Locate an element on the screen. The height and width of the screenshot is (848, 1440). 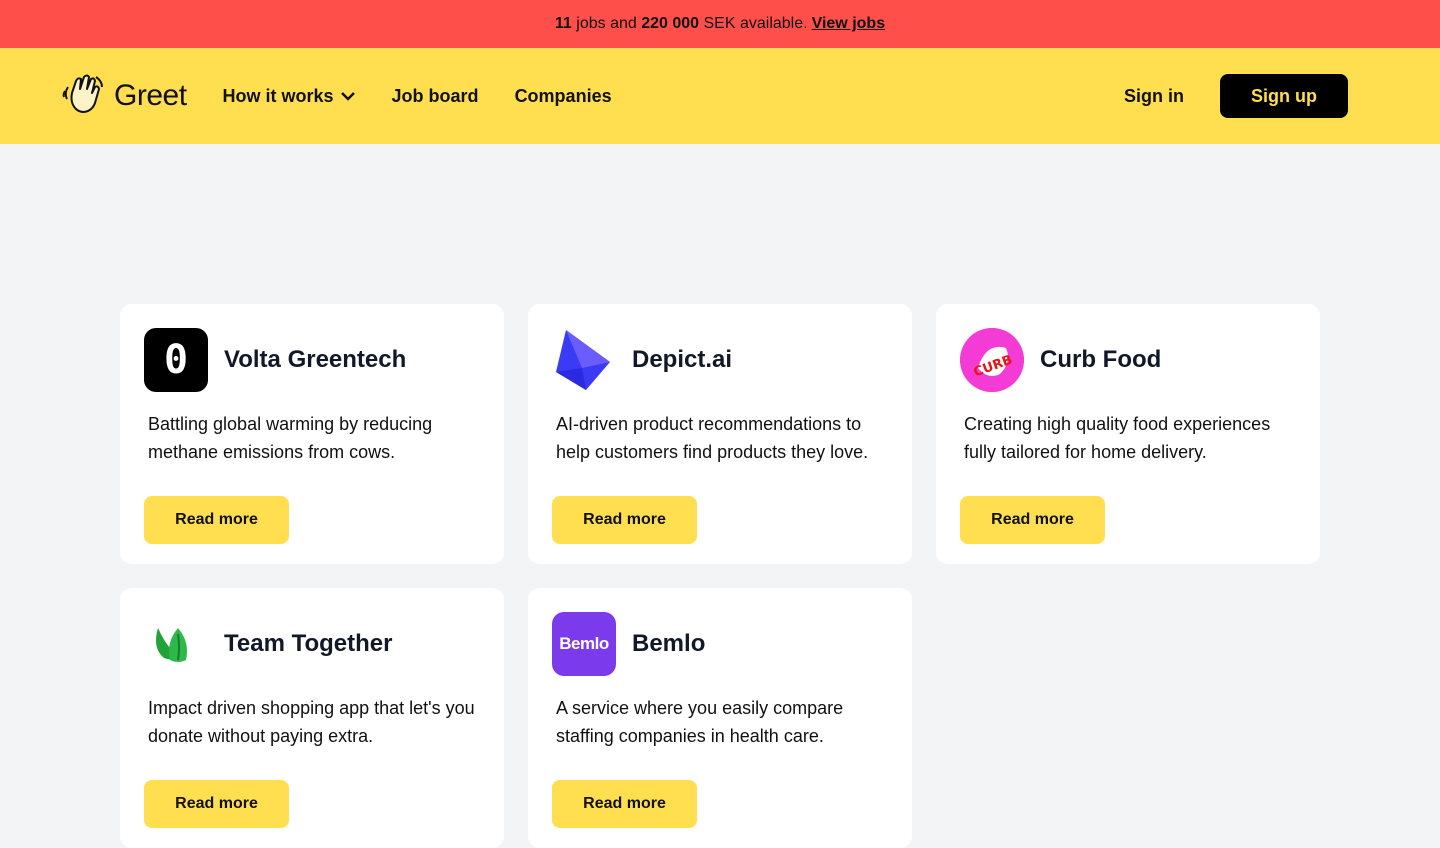
jobs-count: 11 is located at coordinates (563, 23).